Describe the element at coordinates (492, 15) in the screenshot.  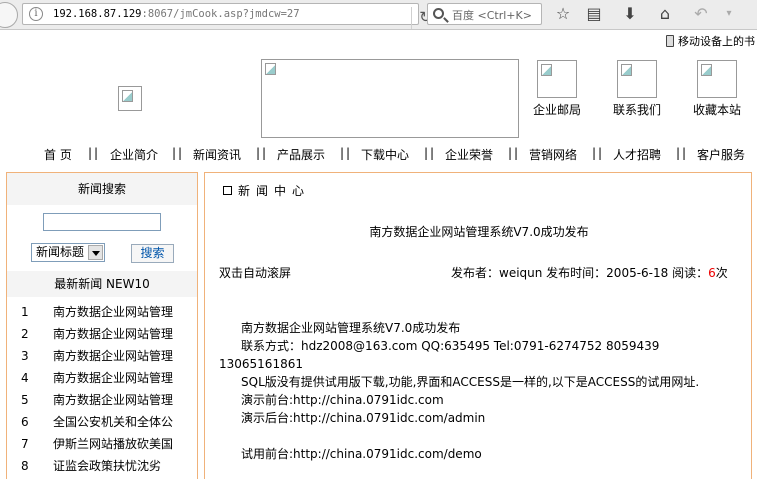
I see `search-placeholder: 百度 <Ctrl+K>` at that location.